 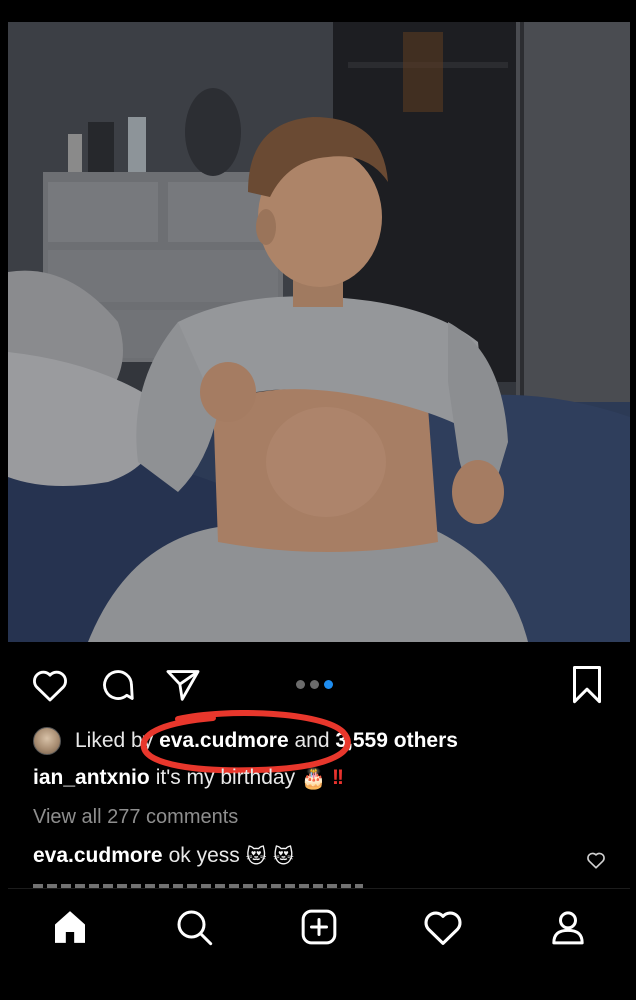 What do you see at coordinates (225, 777) in the screenshot?
I see `caption-text: it's my birthday` at bounding box center [225, 777].